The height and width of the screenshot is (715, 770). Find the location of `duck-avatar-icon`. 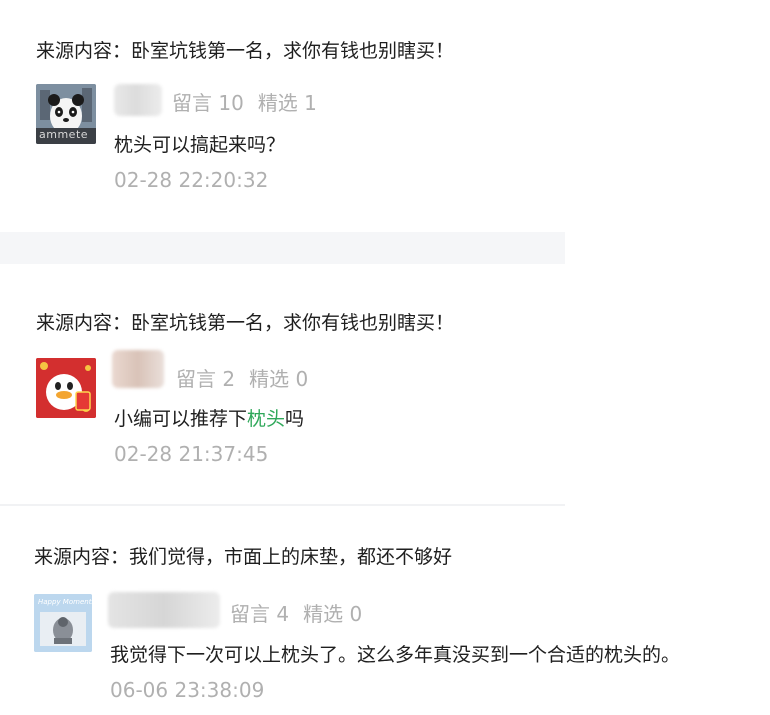

duck-avatar-icon is located at coordinates (66, 388).